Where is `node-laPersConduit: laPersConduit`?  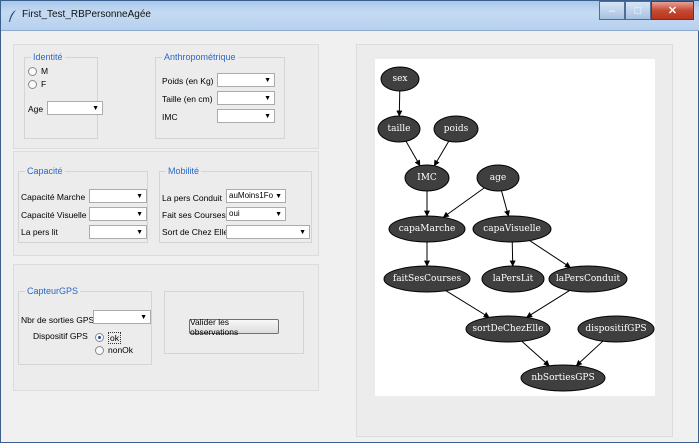 node-laPersConduit: laPersConduit is located at coordinates (588, 279).